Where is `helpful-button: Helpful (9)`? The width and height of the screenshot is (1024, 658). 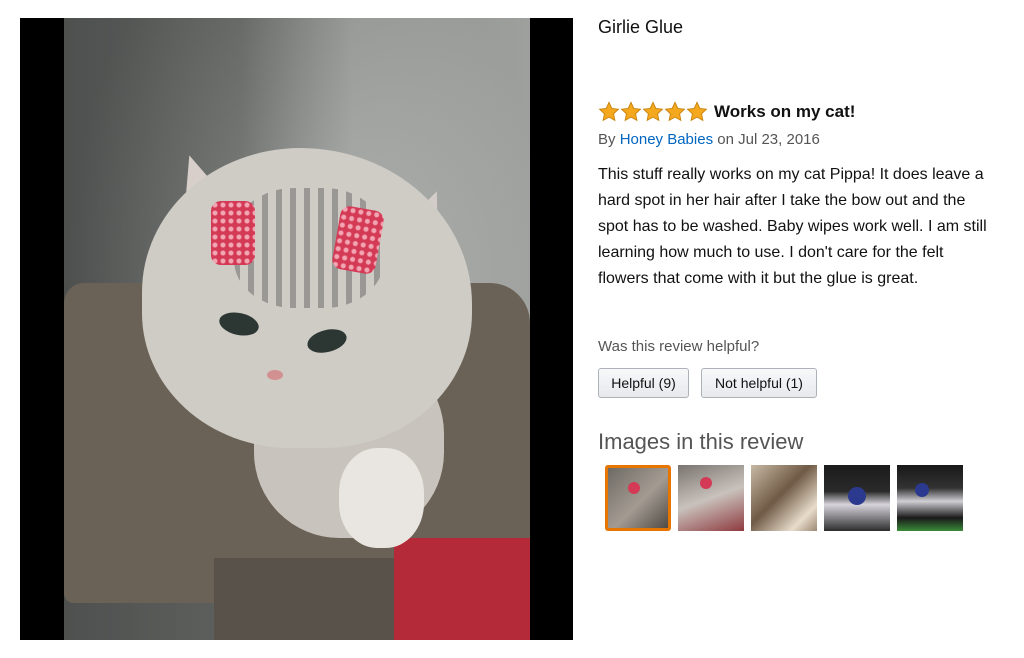 helpful-button: Helpful (9) is located at coordinates (643, 383).